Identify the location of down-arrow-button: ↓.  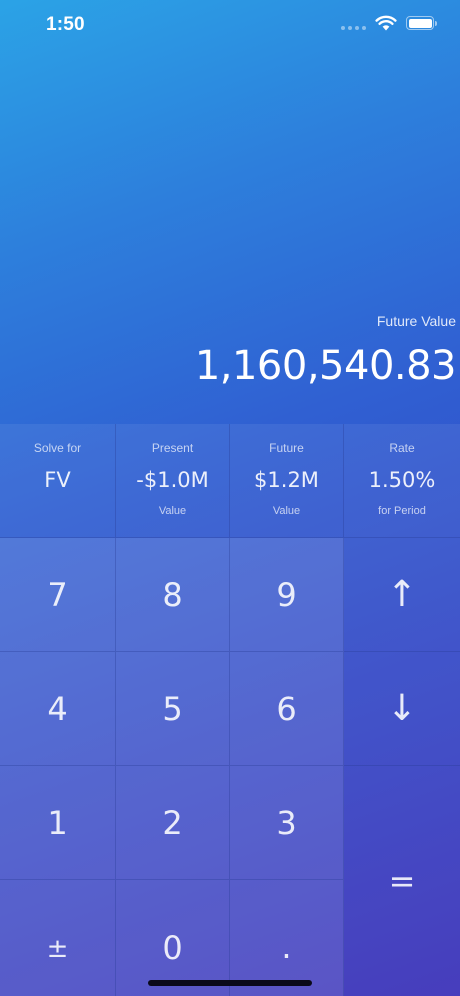
(402, 709).